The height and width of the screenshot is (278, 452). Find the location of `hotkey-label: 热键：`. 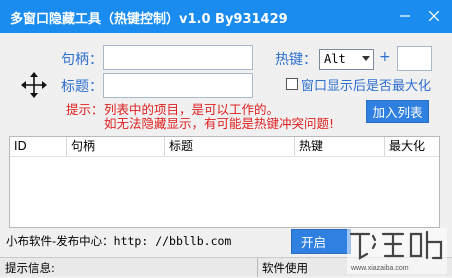

hotkey-label: 热键： is located at coordinates (296, 60).